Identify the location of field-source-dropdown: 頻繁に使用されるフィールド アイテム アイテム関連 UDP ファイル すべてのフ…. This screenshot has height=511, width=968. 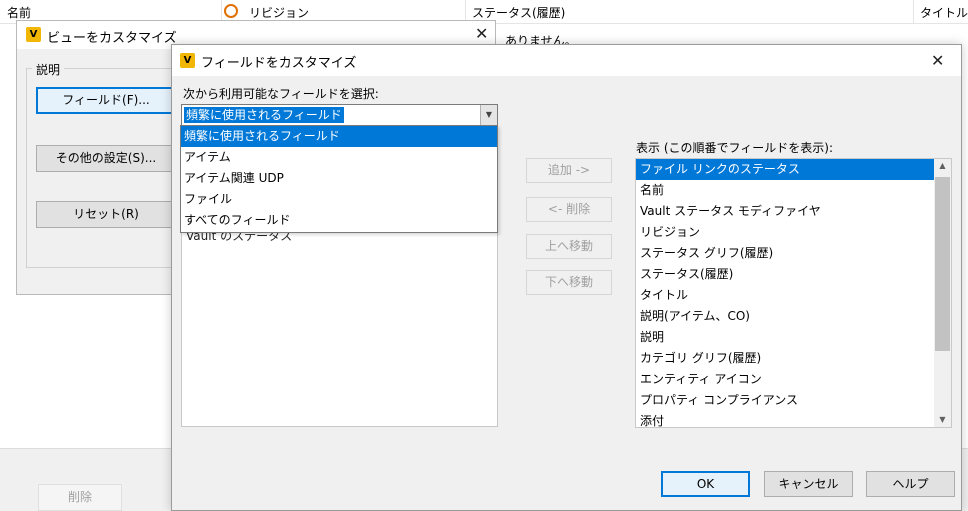
(339, 179).